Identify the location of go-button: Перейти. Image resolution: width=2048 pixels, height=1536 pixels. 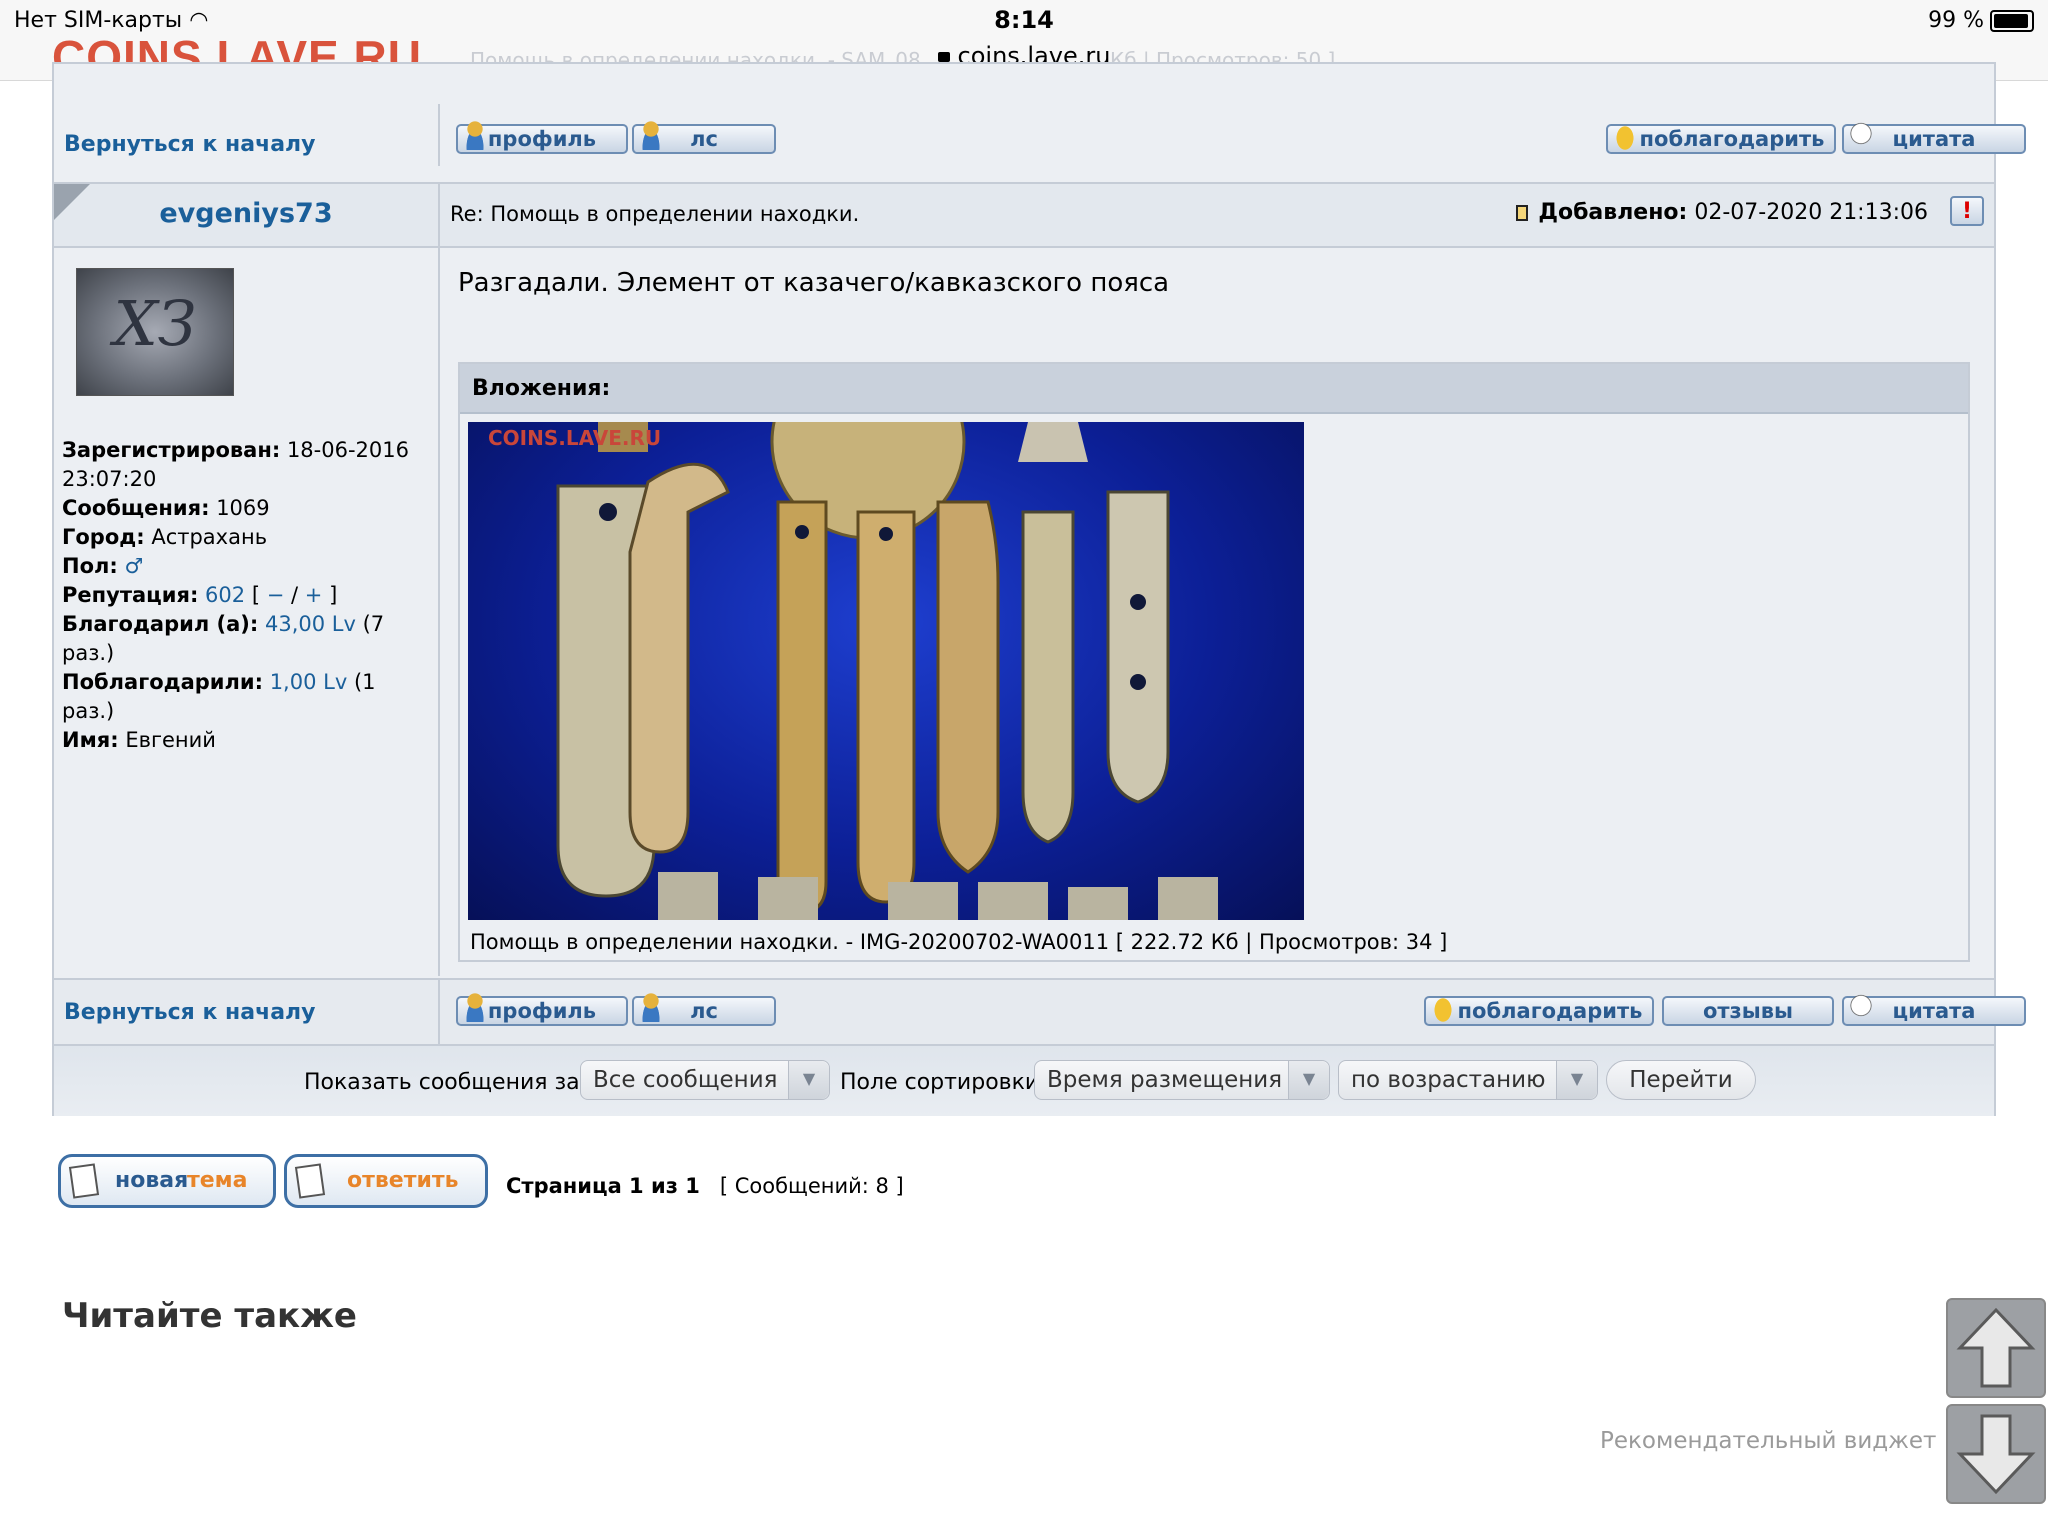
(1681, 1080).